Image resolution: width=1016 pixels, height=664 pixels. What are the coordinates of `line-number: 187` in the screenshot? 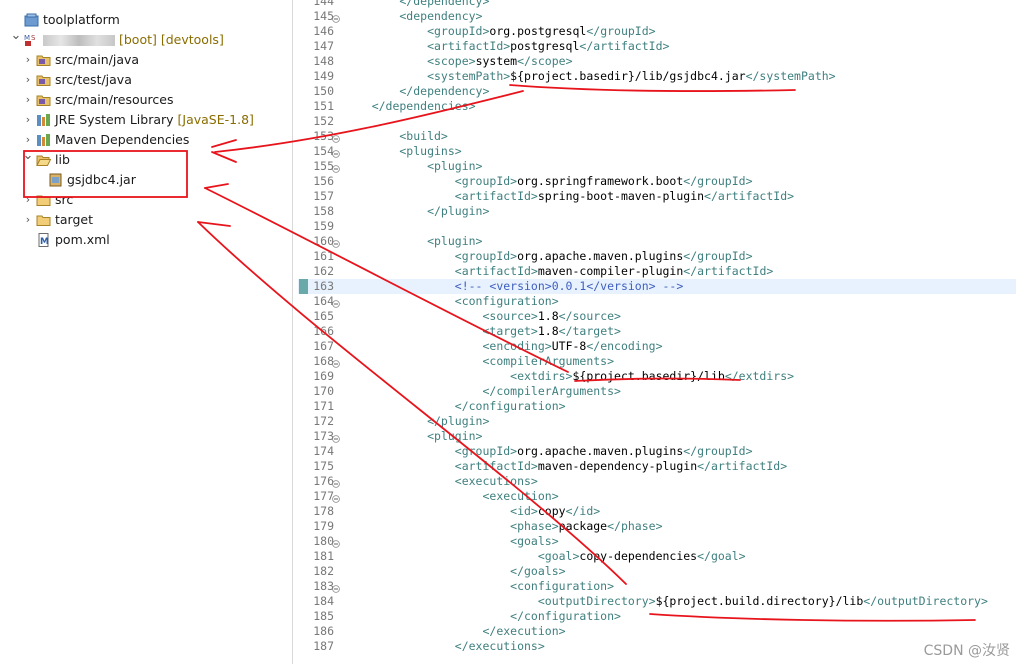 It's located at (323, 646).